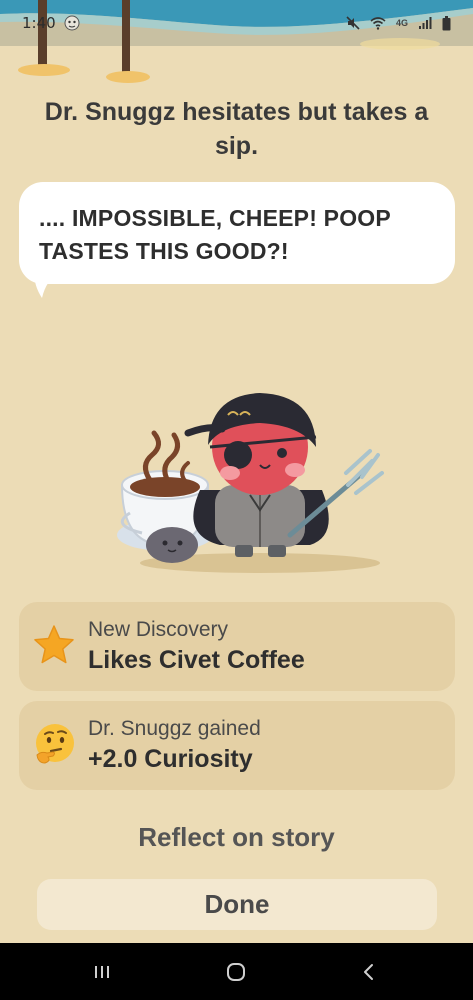 Image resolution: width=473 pixels, height=1000 pixels. What do you see at coordinates (72, 23) in the screenshot?
I see `app-notification-icon` at bounding box center [72, 23].